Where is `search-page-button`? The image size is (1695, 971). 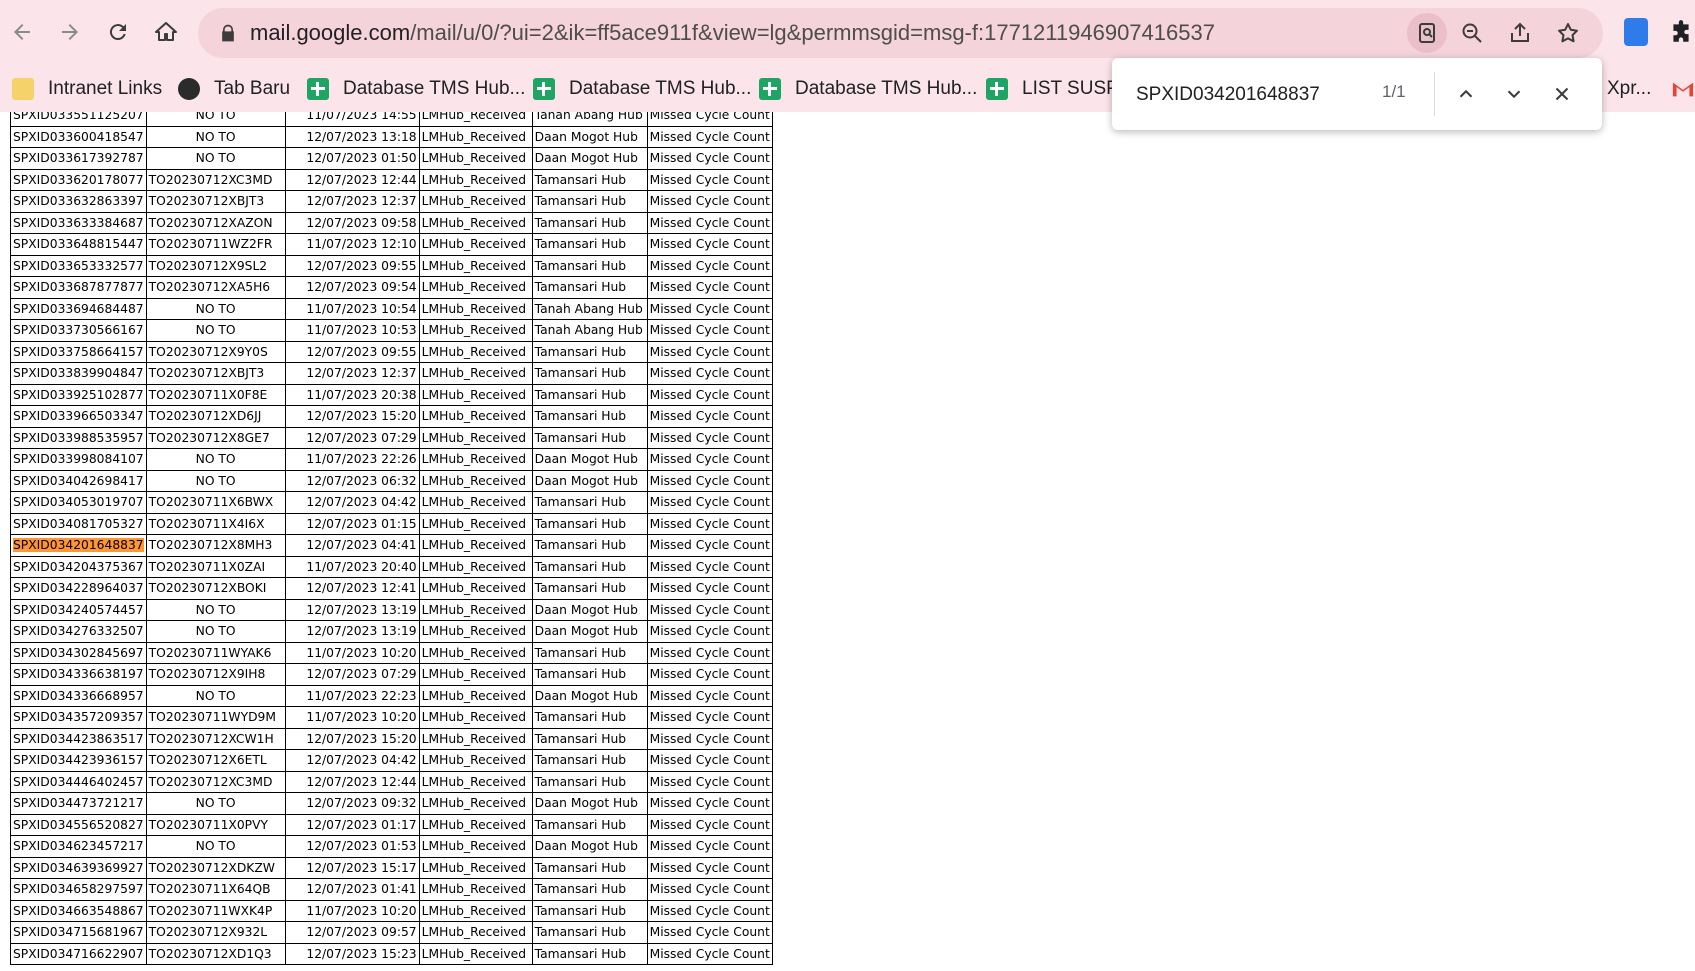
search-page-button is located at coordinates (1427, 33).